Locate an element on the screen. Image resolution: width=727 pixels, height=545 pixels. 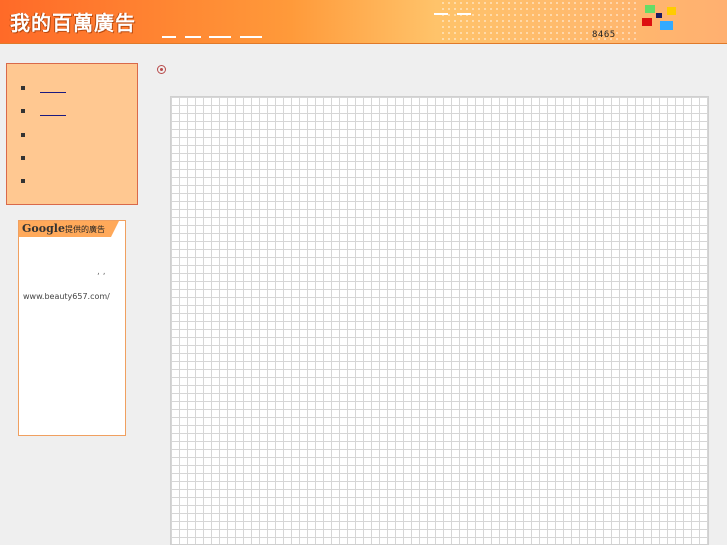
visit-counter: 8465 is located at coordinates (604, 35).